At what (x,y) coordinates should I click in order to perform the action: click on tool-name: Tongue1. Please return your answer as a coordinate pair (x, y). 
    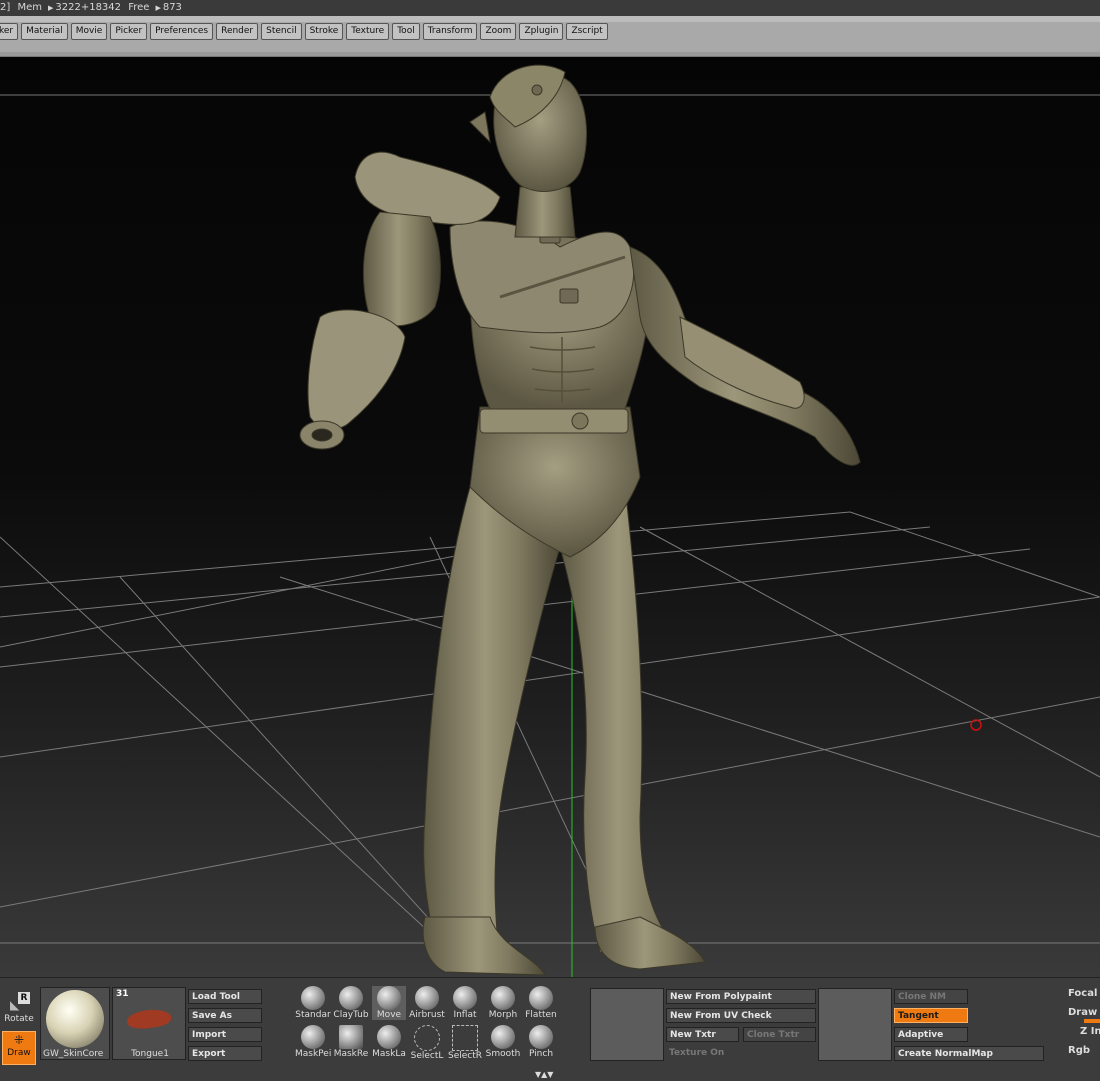
    Looking at the image, I should click on (150, 1054).